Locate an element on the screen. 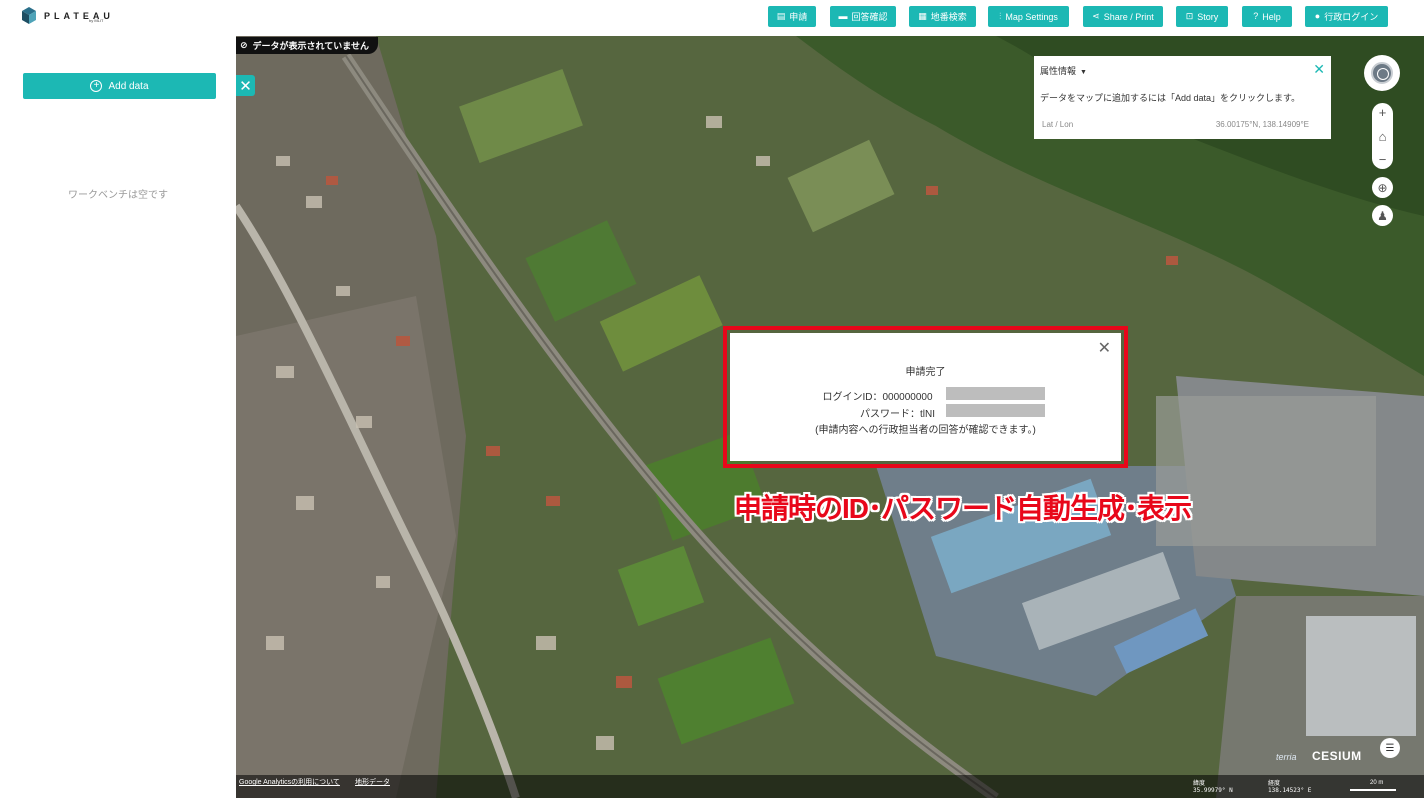  no-data-message: データが表示されていません is located at coordinates (311, 46).